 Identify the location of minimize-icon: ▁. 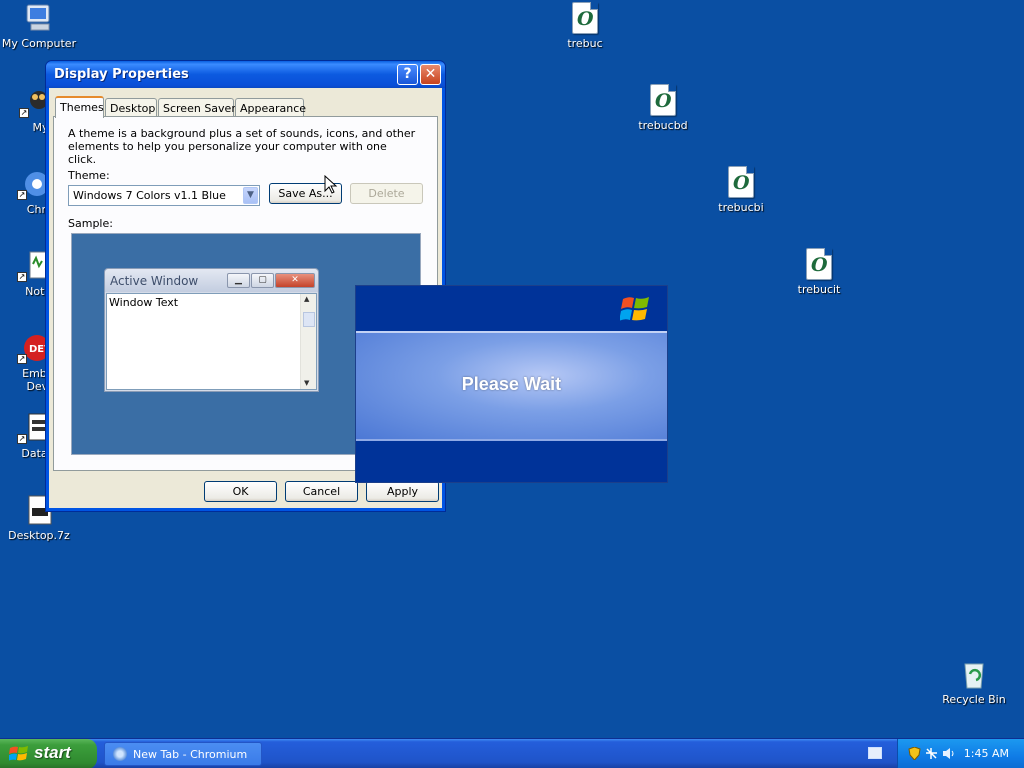
(238, 280).